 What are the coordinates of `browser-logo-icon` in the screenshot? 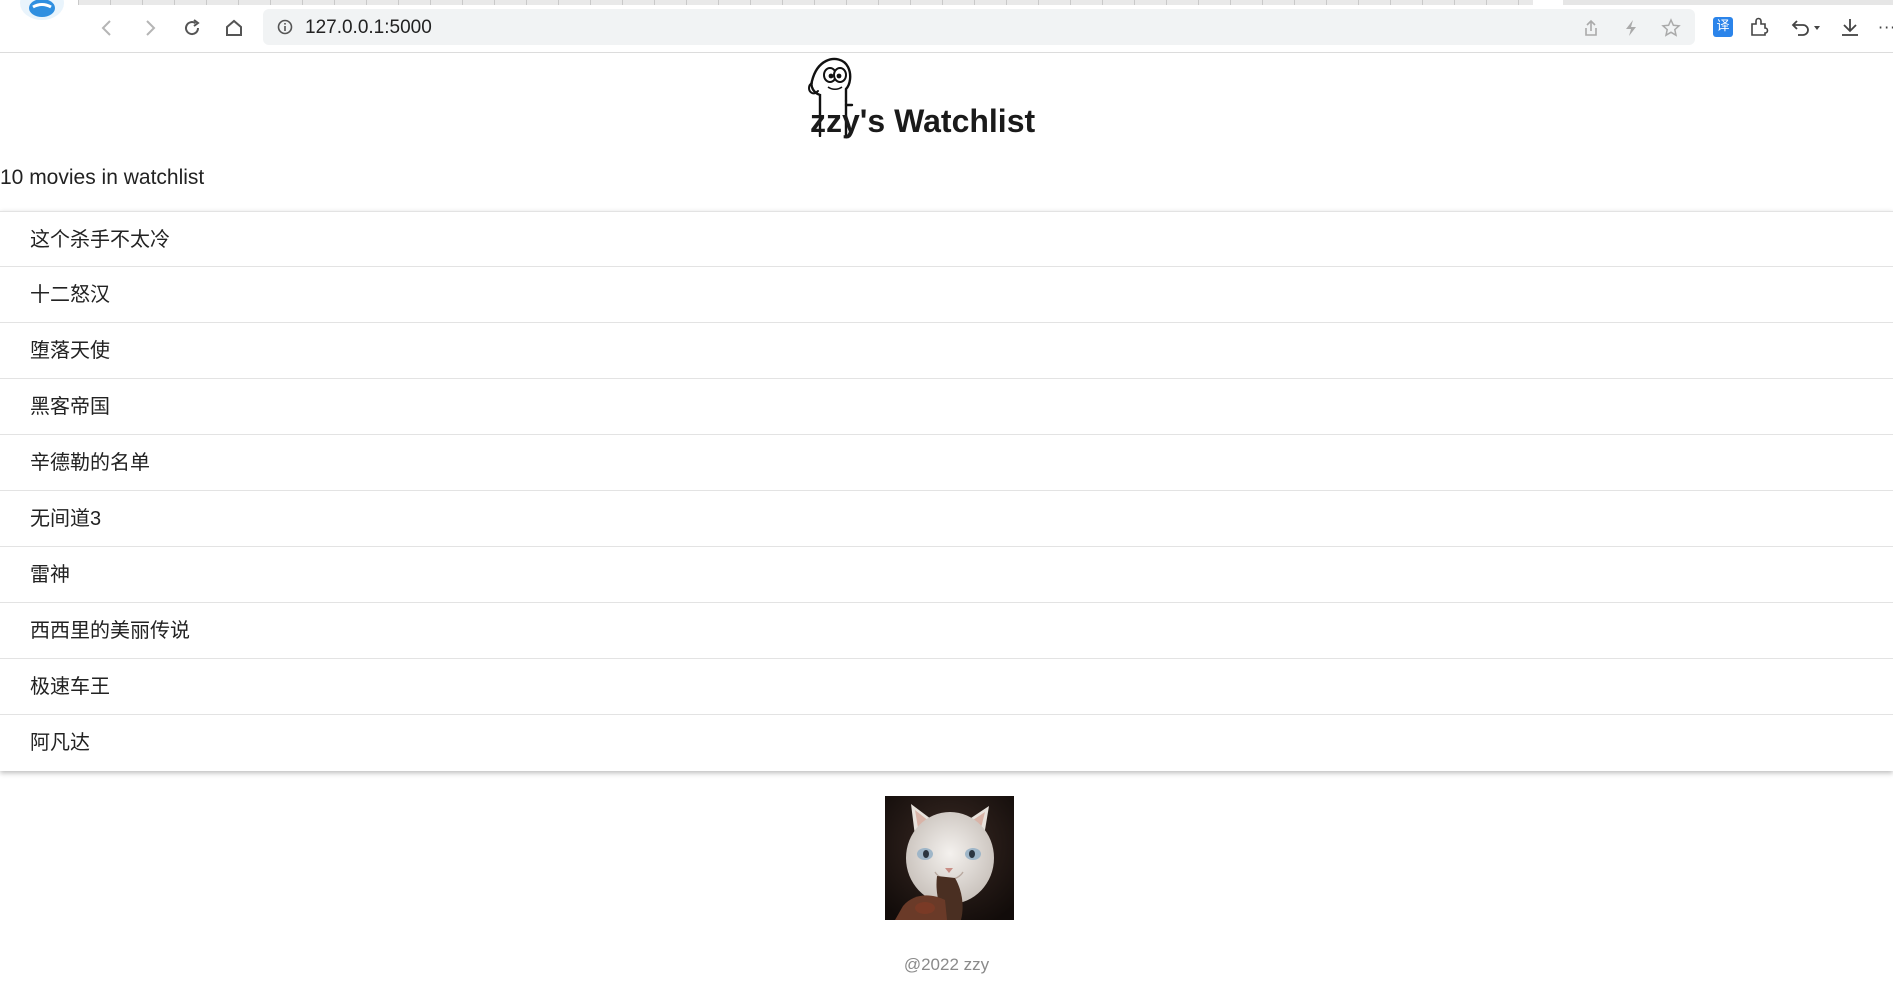 It's located at (42, 10).